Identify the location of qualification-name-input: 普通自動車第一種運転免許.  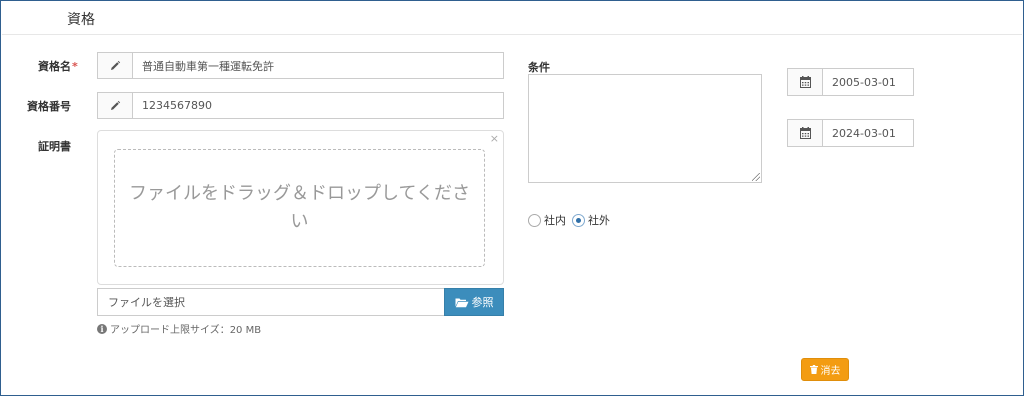
(318, 65).